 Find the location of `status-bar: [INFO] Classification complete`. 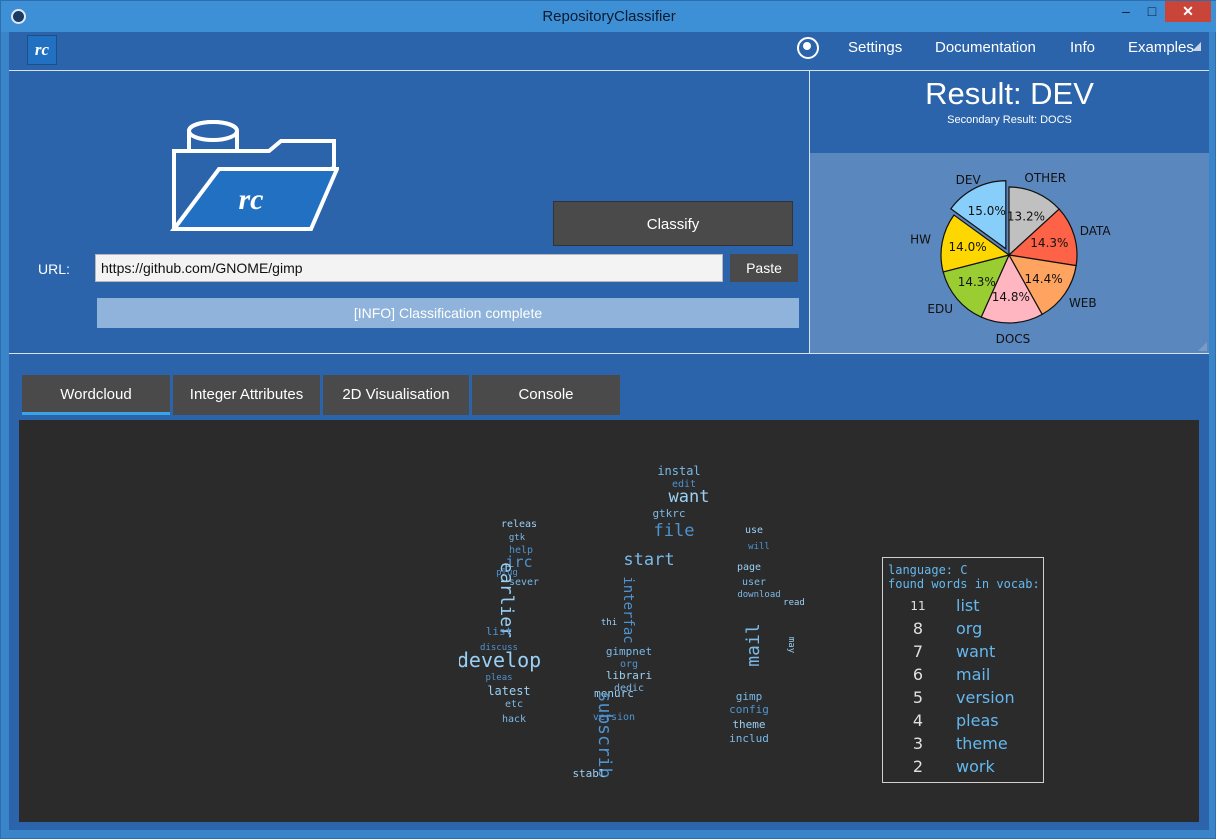

status-bar: [INFO] Classification complete is located at coordinates (448, 313).